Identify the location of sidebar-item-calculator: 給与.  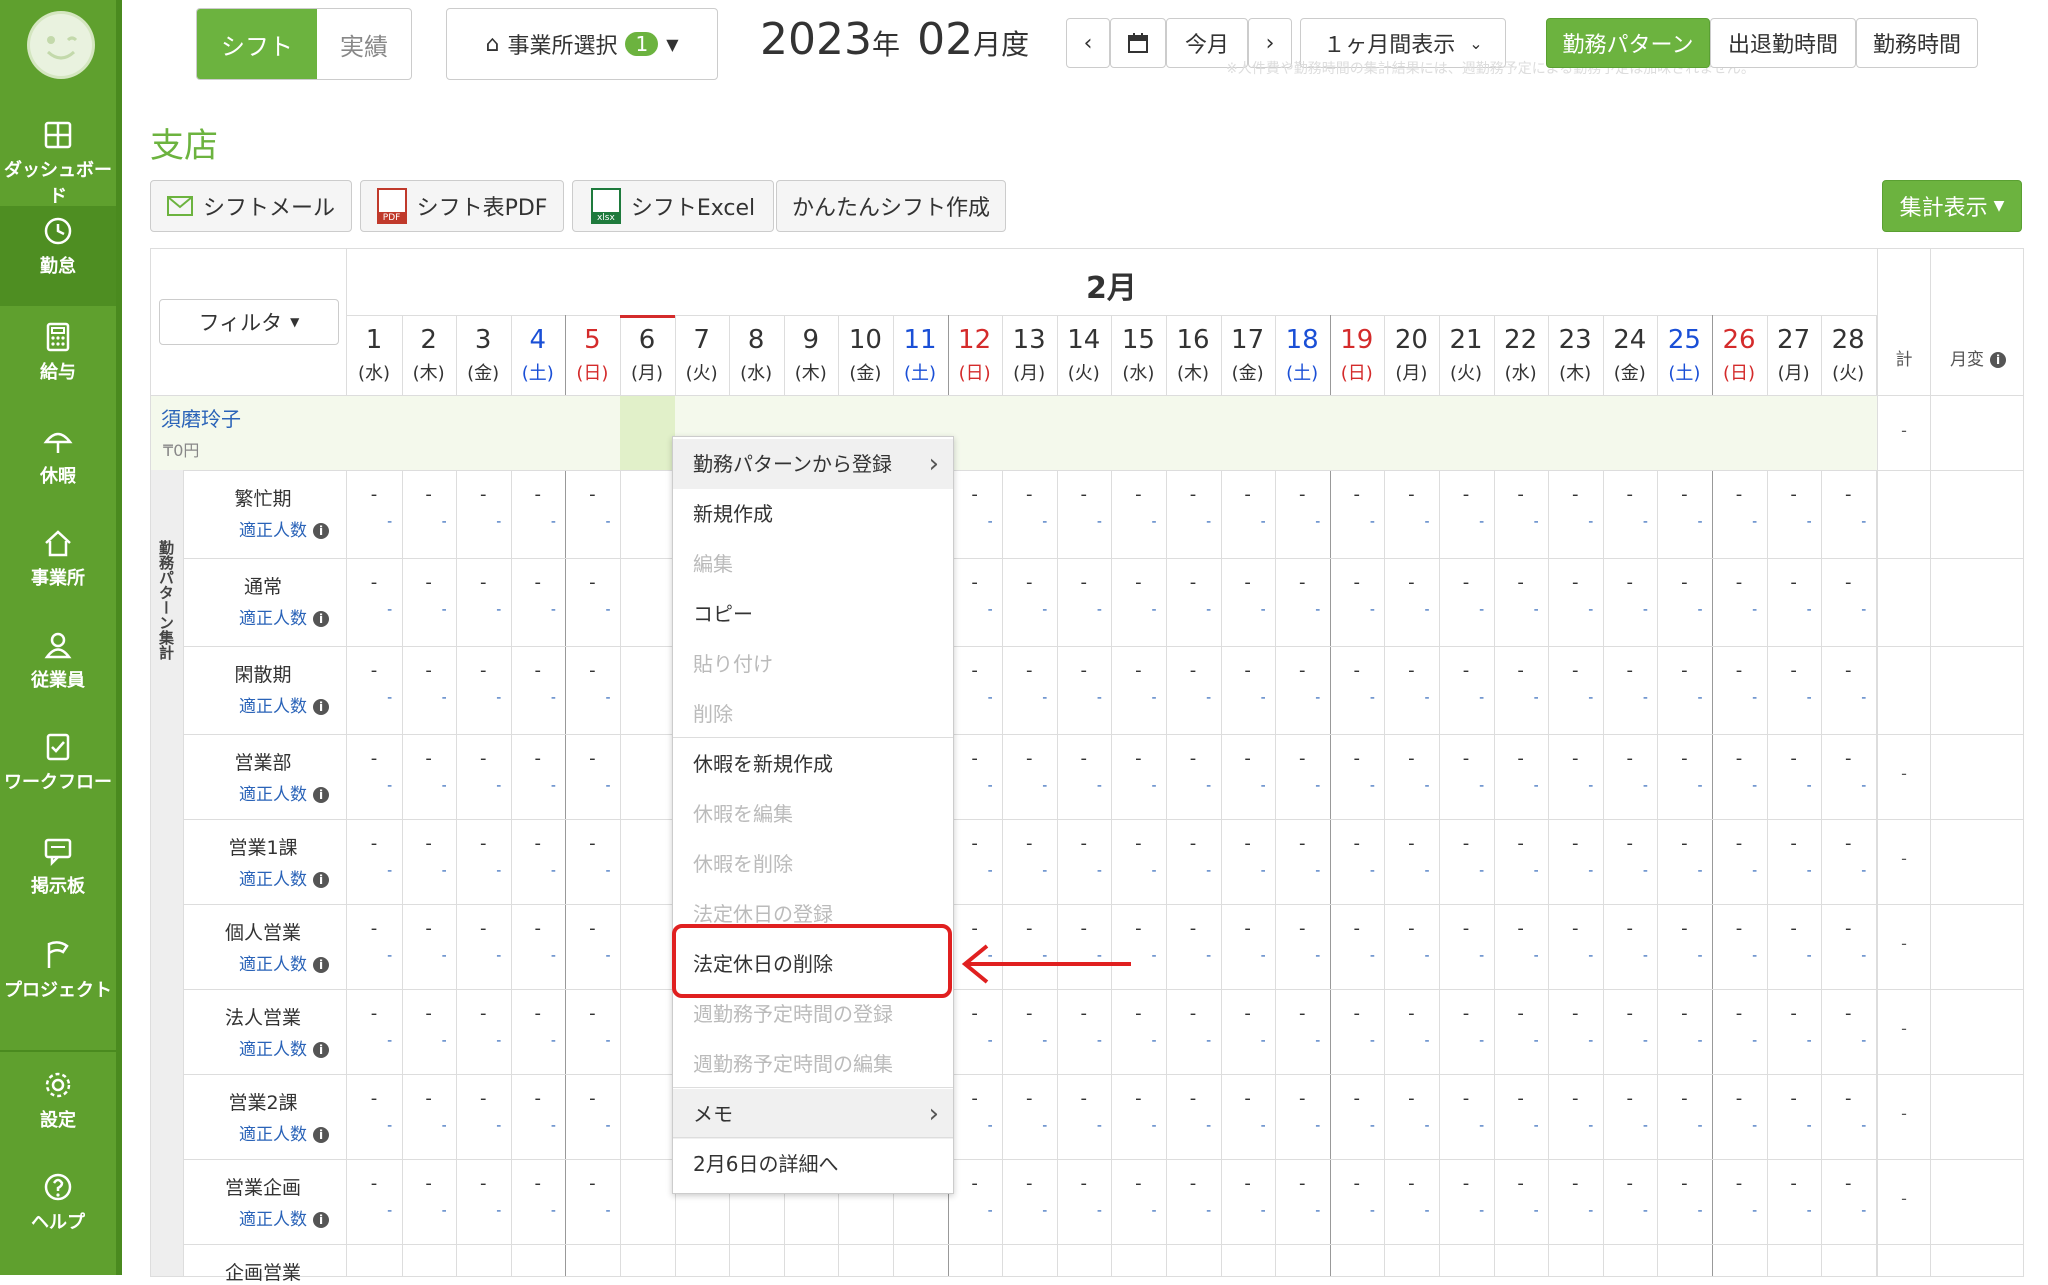
(58, 364).